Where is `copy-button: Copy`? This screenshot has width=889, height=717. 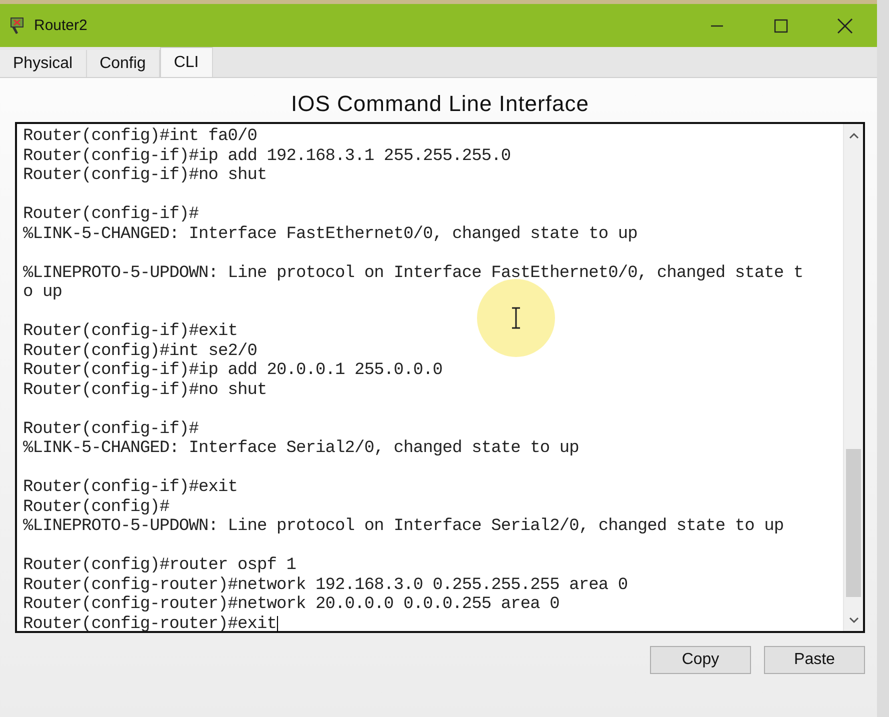 copy-button: Copy is located at coordinates (700, 660).